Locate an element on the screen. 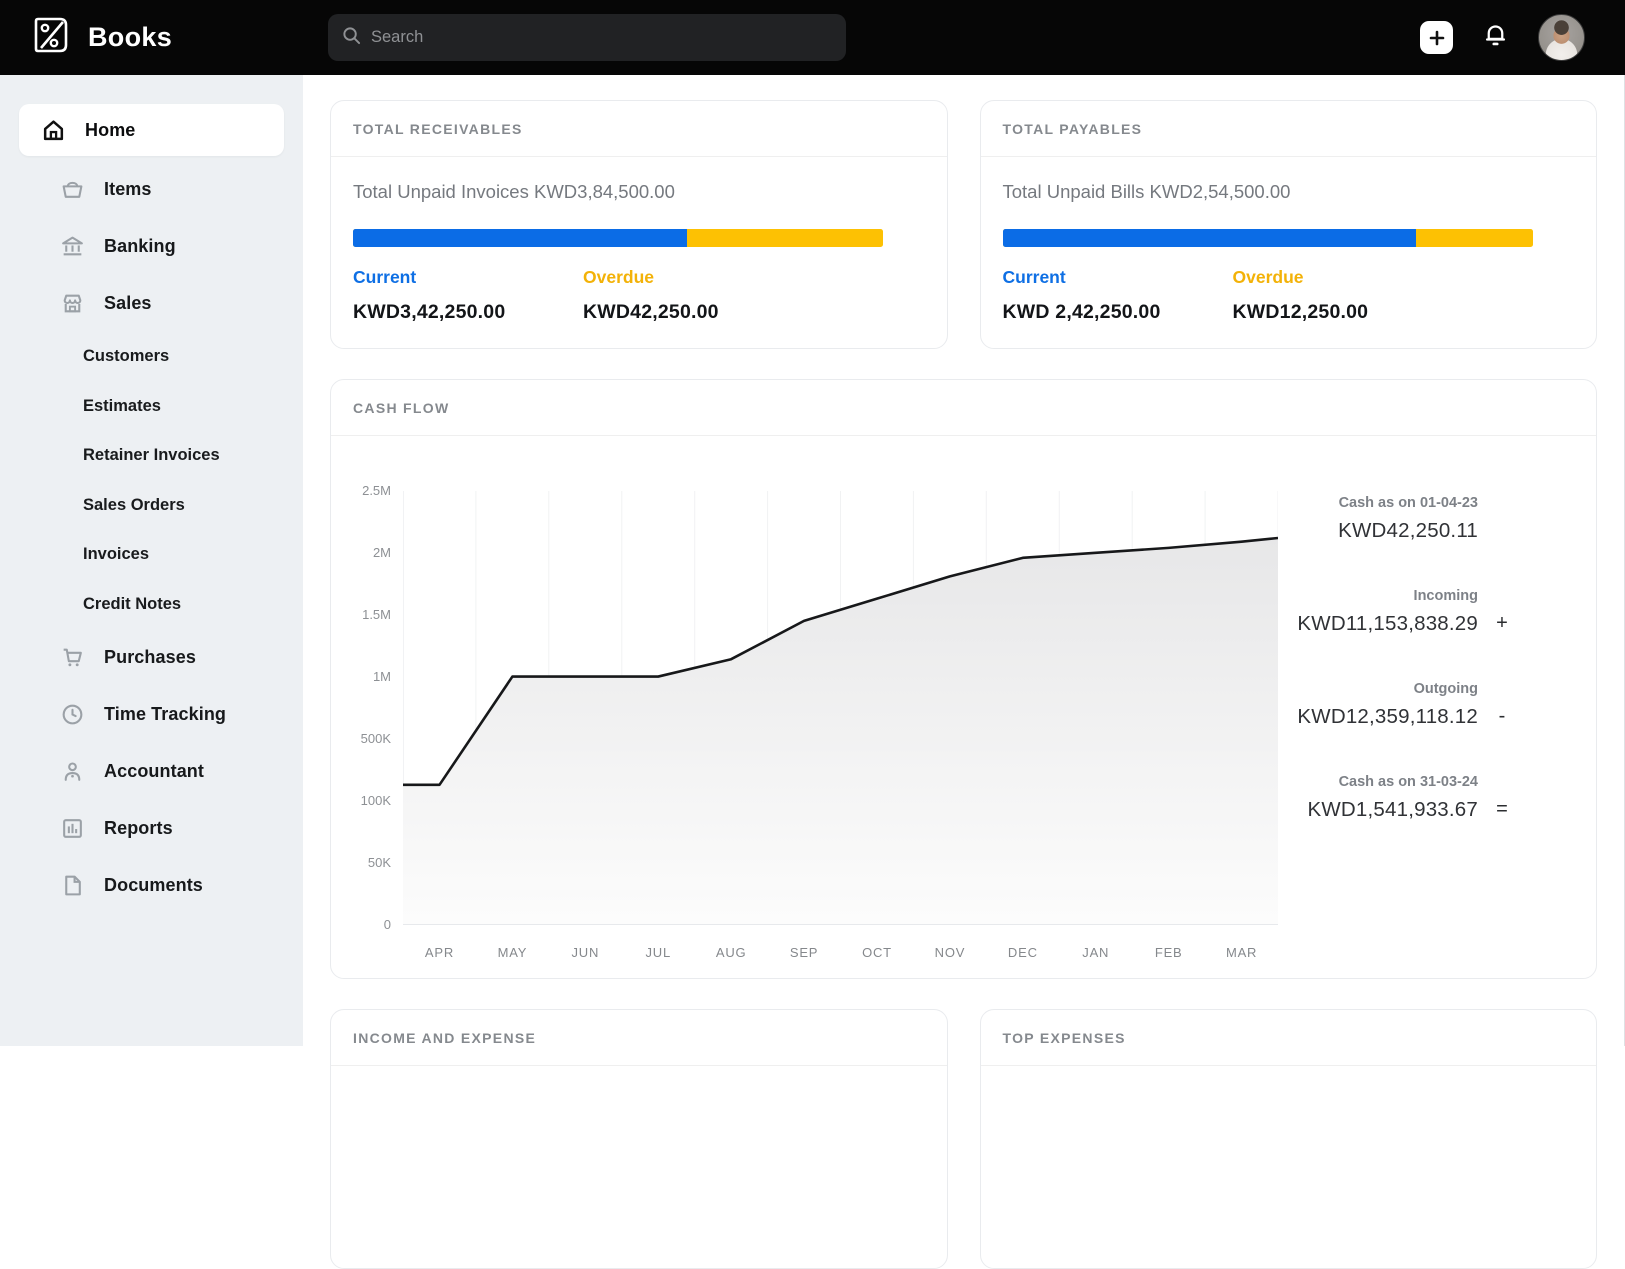  topbar: Books is located at coordinates (812, 37).